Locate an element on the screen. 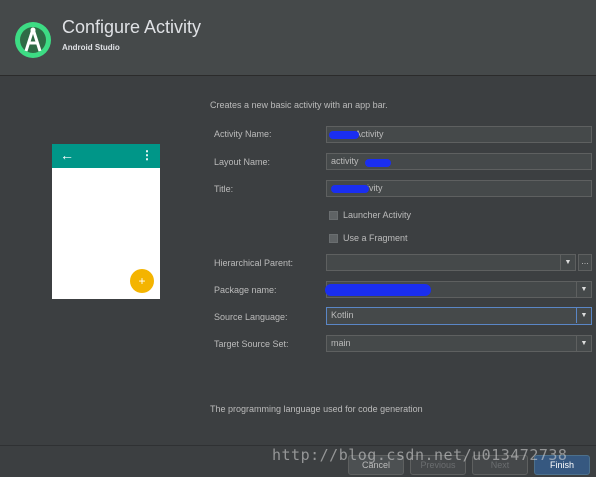 The height and width of the screenshot is (477, 596). activity-preview: ← ⋮ + is located at coordinates (106, 221).